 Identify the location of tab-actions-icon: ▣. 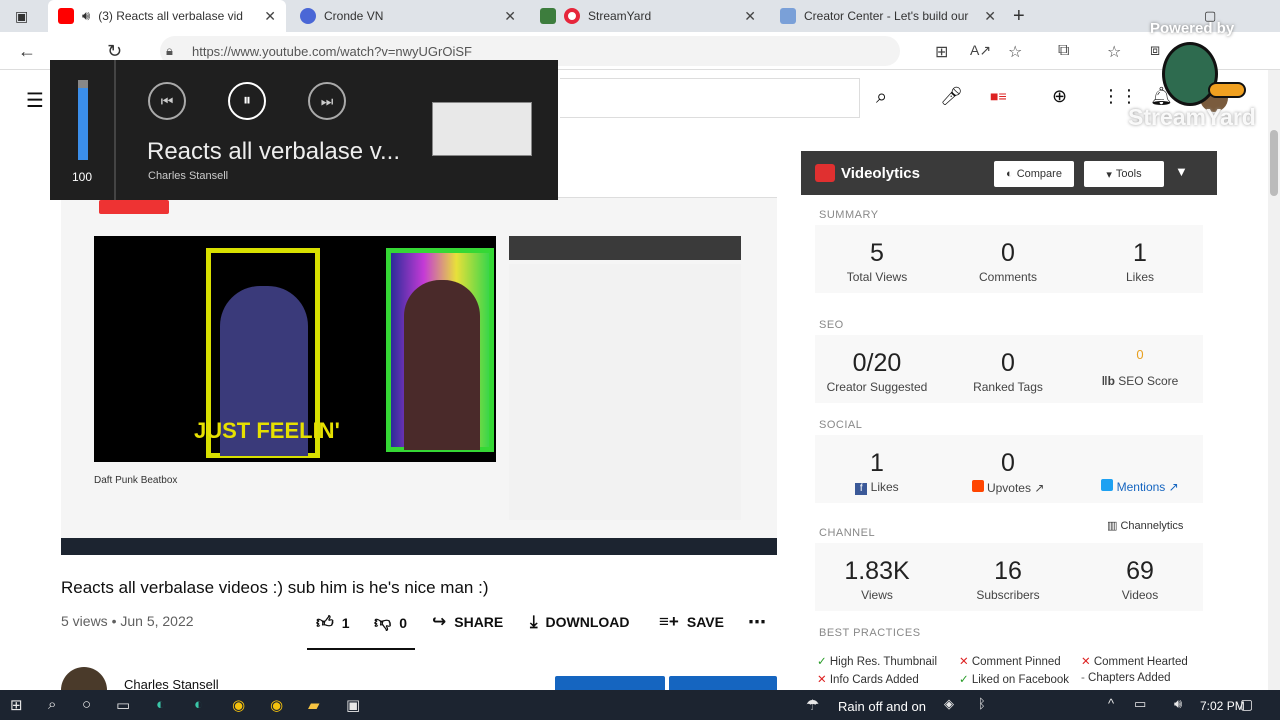
(21, 16).